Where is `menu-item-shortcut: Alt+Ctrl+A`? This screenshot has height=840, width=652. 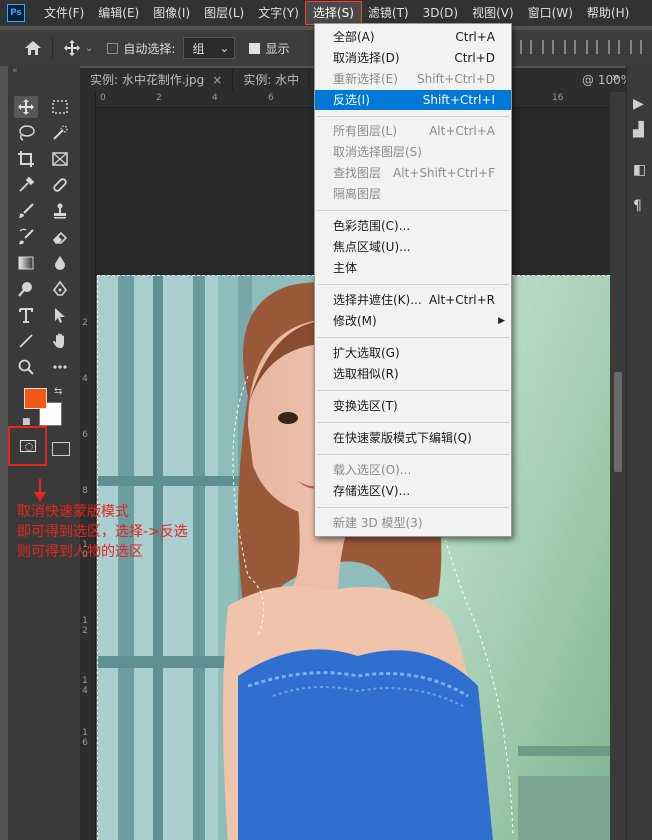
menu-item-shortcut: Alt+Ctrl+A is located at coordinates (462, 131).